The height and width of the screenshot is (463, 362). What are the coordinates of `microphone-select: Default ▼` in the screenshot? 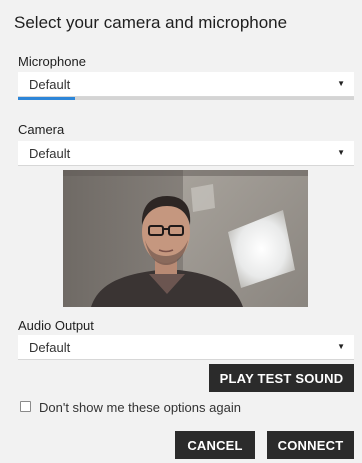 It's located at (186, 84).